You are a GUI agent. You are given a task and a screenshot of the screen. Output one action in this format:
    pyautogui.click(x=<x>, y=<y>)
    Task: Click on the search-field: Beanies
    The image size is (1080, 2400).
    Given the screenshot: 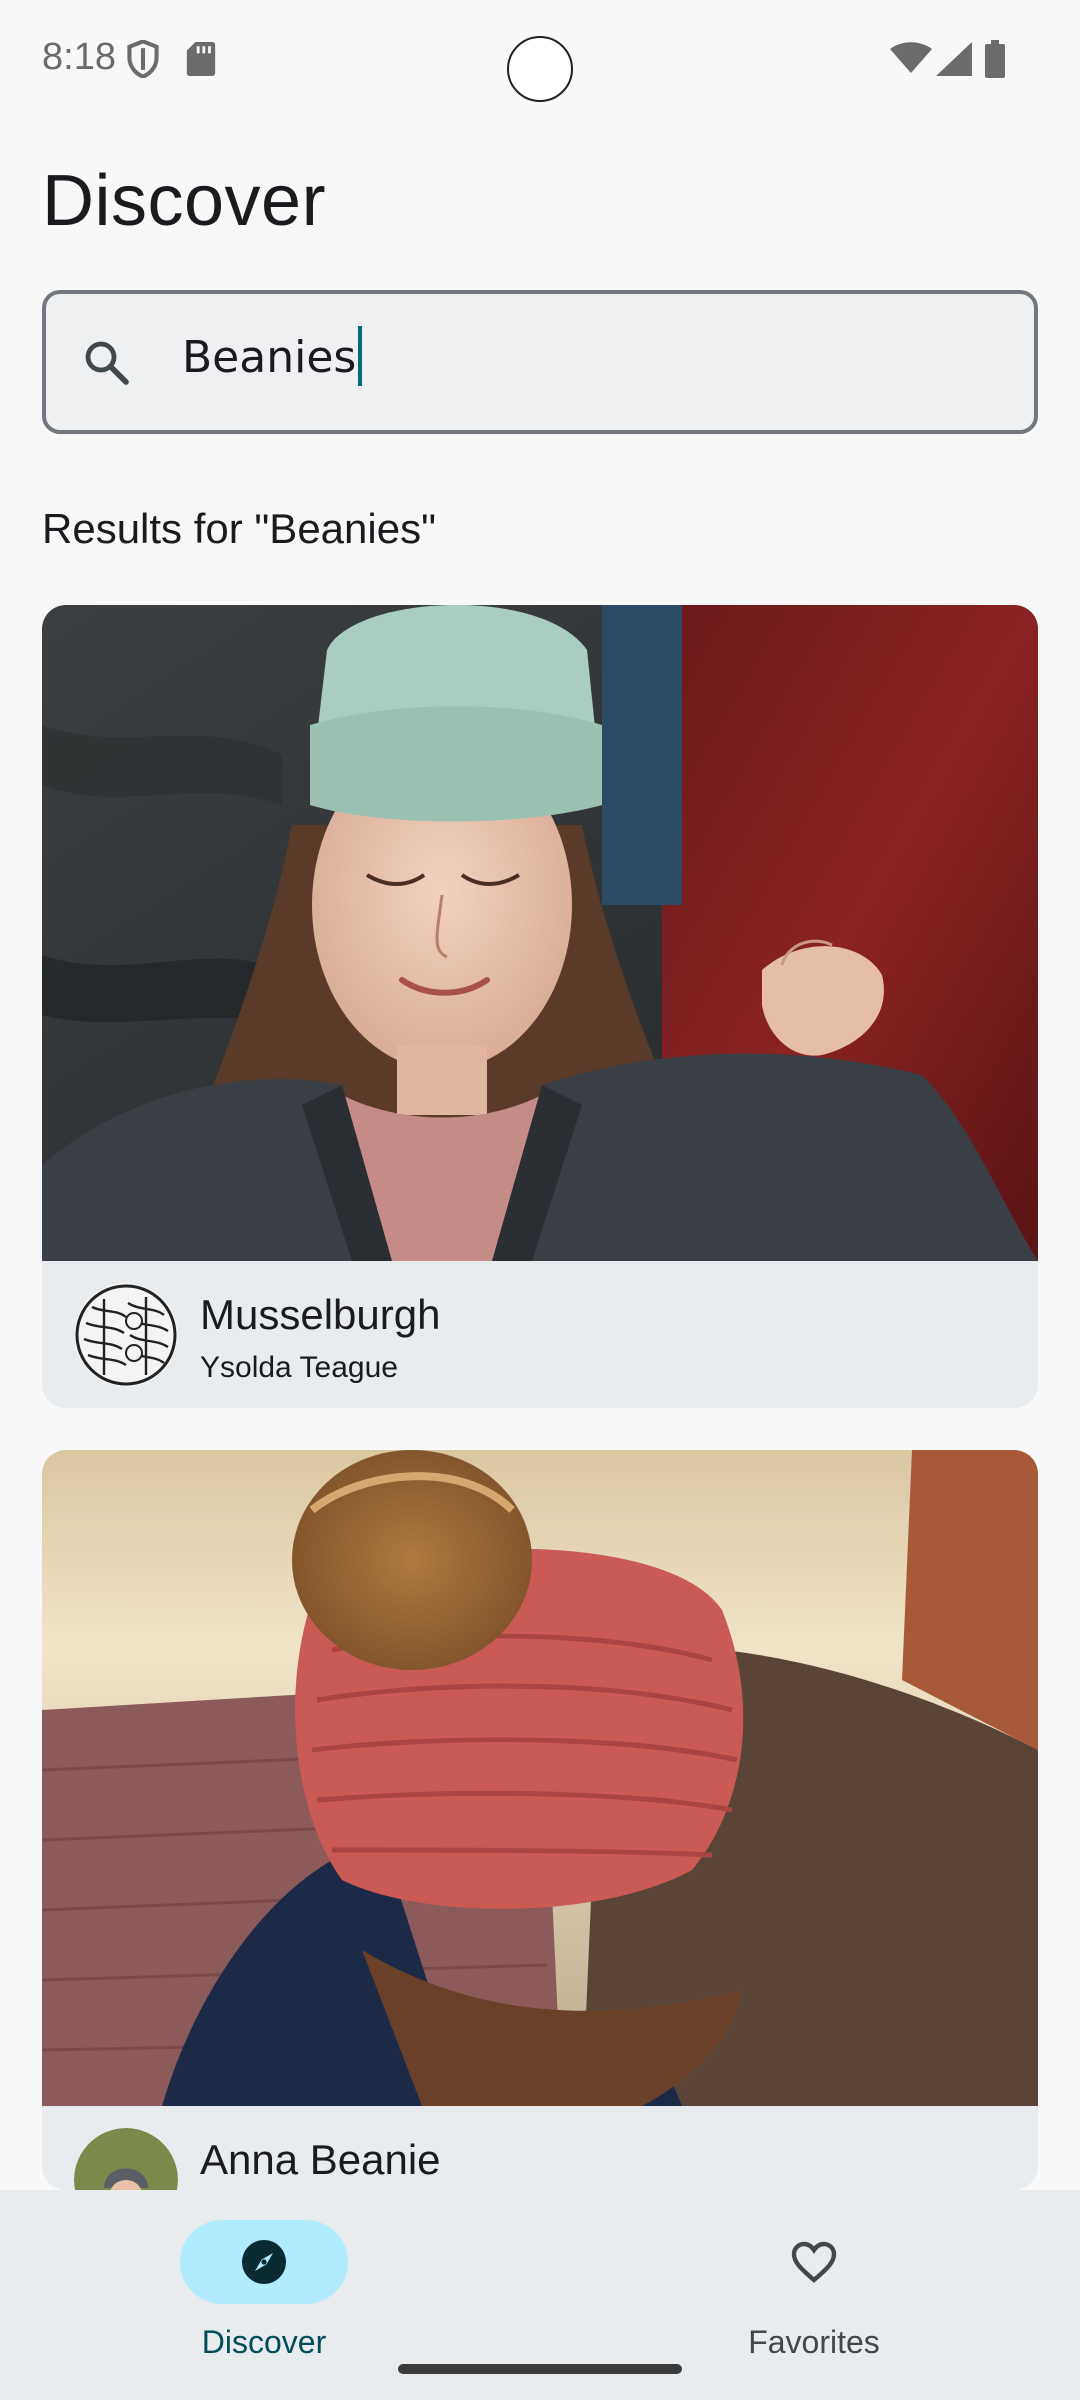 What is the action you would take?
    pyautogui.click(x=540, y=362)
    